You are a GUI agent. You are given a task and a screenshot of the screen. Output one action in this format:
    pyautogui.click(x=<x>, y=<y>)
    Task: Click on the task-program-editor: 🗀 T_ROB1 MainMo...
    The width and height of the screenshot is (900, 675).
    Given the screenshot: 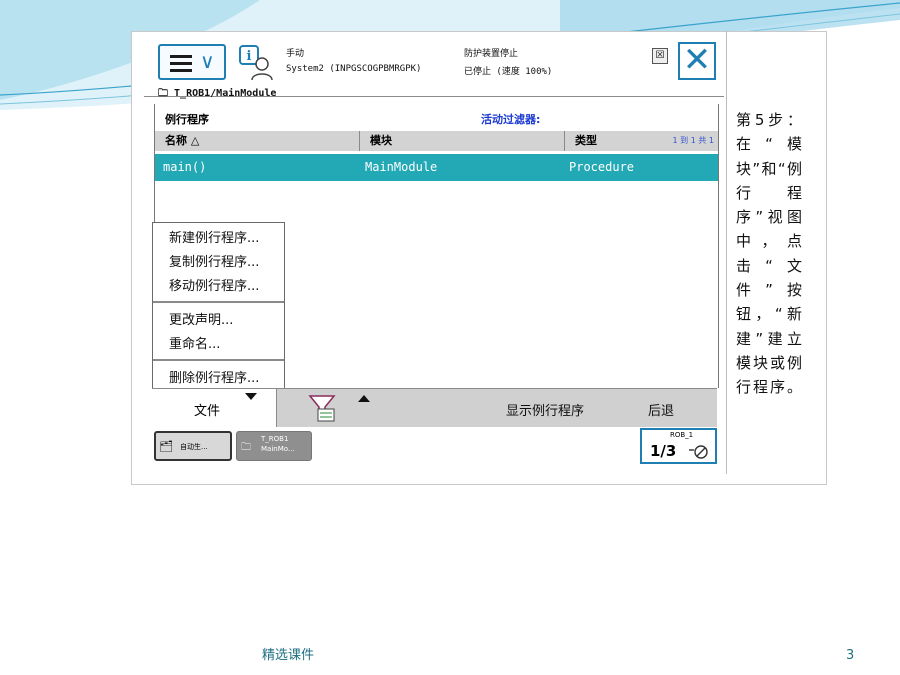 What is the action you would take?
    pyautogui.click(x=274, y=446)
    